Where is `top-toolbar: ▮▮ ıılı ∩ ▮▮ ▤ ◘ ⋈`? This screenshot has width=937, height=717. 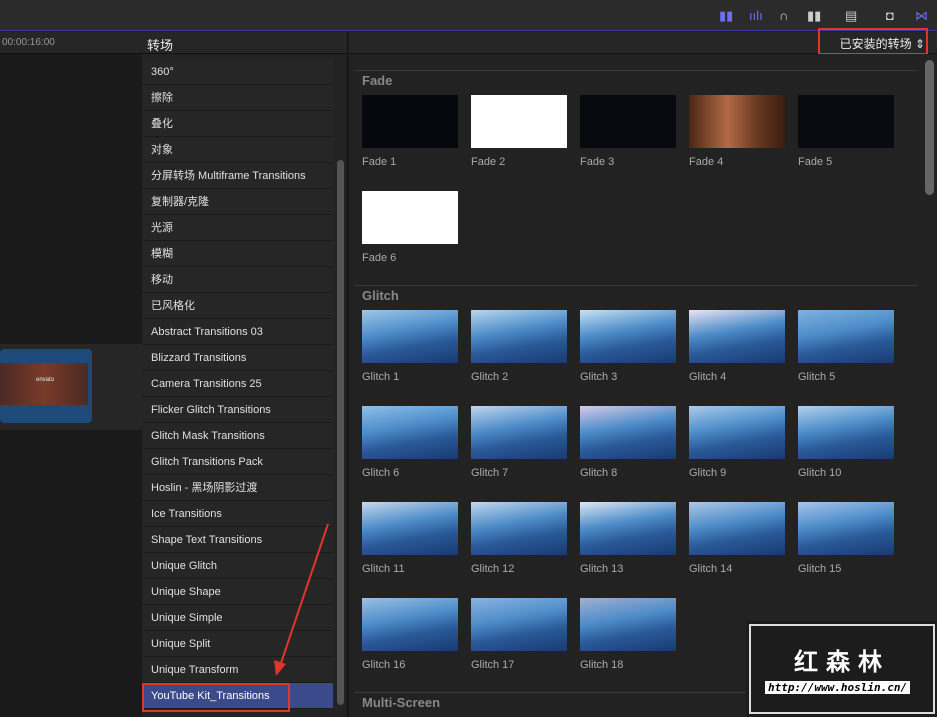
top-toolbar: ▮▮ ıılı ∩ ▮▮ ▤ ◘ ⋈ is located at coordinates (468, 15).